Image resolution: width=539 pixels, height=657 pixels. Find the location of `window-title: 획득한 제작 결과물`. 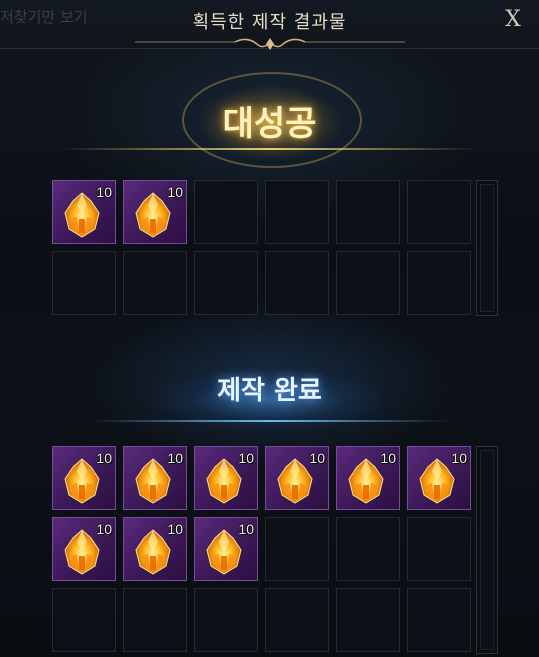

window-title: 획득한 제작 결과물 is located at coordinates (269, 22).